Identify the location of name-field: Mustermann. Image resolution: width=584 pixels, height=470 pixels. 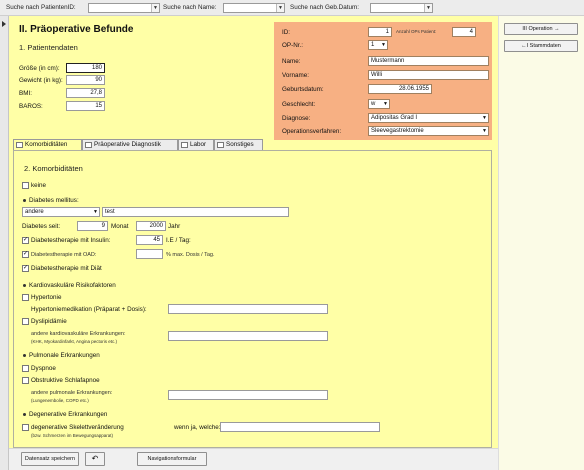
(428, 61).